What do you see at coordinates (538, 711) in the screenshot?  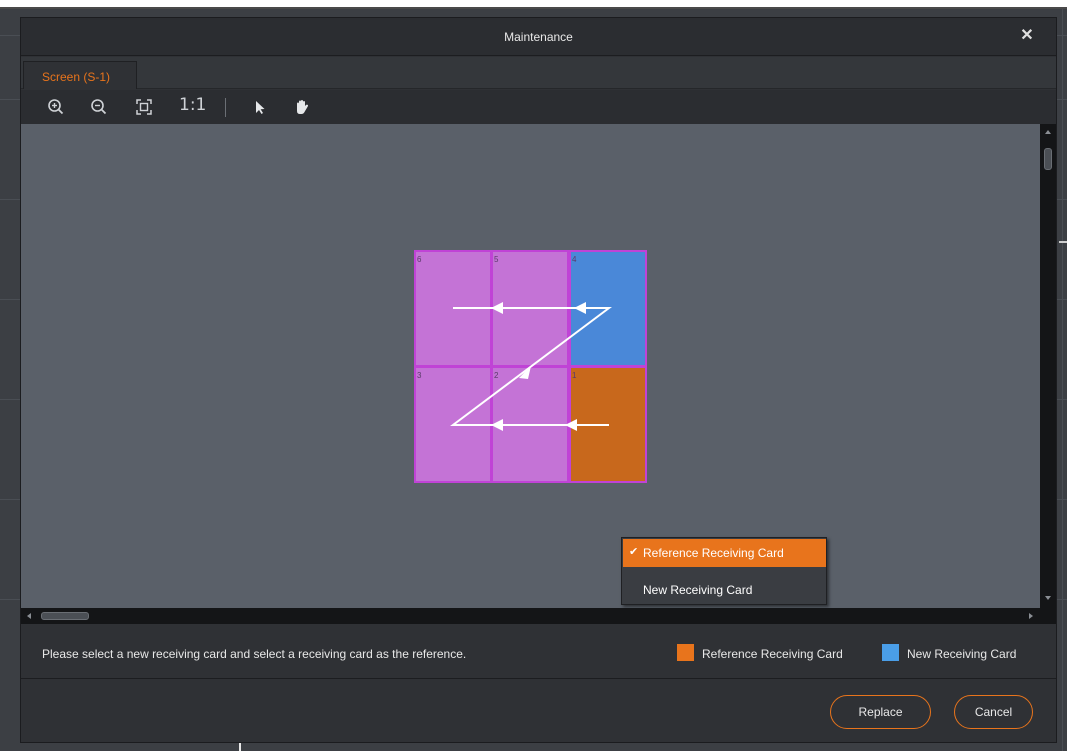 I see `dialog-footer: Replace Cancel` at bounding box center [538, 711].